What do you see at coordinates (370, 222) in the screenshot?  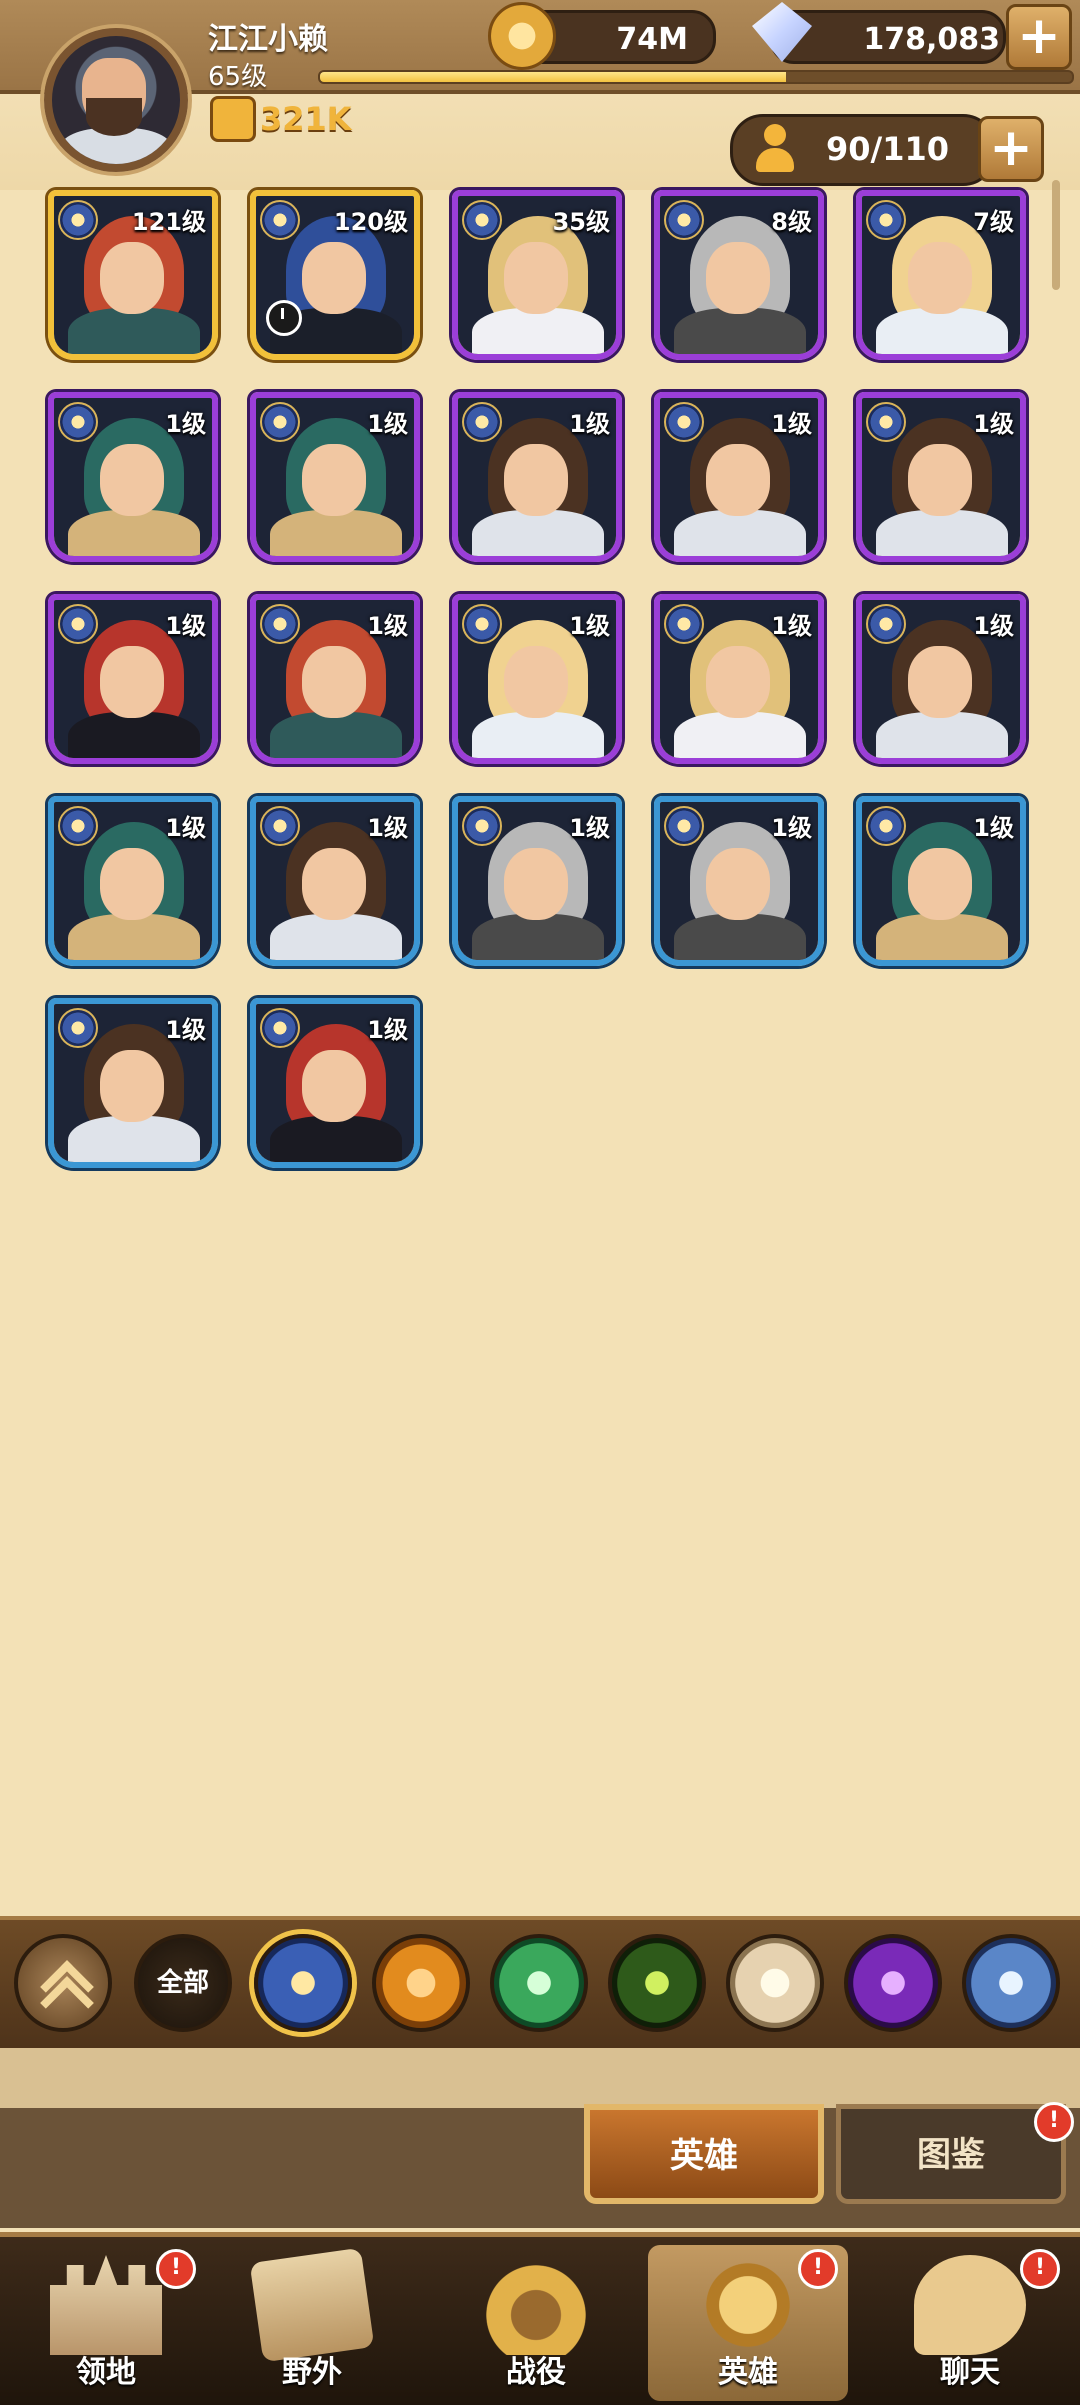 I see `hero-level: 120级` at bounding box center [370, 222].